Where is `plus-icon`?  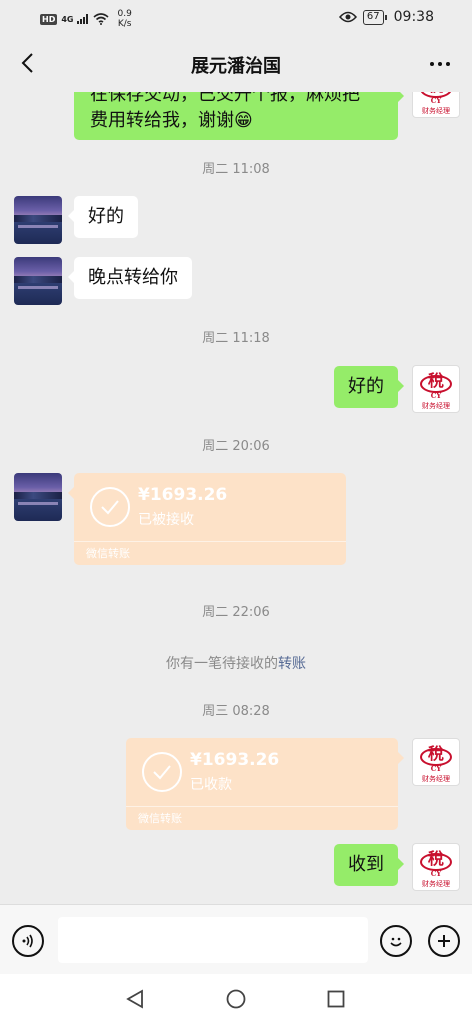 plus-icon is located at coordinates (444, 941).